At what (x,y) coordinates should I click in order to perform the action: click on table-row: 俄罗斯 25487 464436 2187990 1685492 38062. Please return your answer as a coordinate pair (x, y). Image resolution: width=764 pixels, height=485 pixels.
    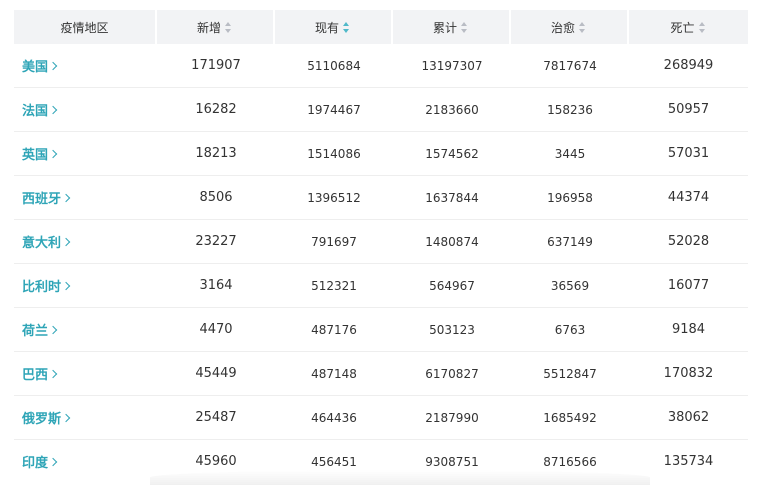
    Looking at the image, I should click on (381, 418).